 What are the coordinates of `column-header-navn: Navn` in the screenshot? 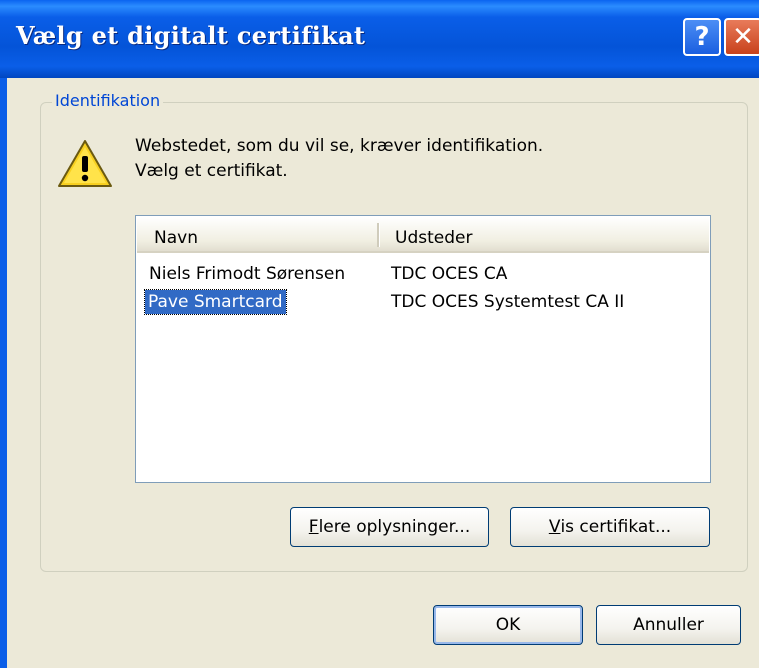 It's located at (176, 238).